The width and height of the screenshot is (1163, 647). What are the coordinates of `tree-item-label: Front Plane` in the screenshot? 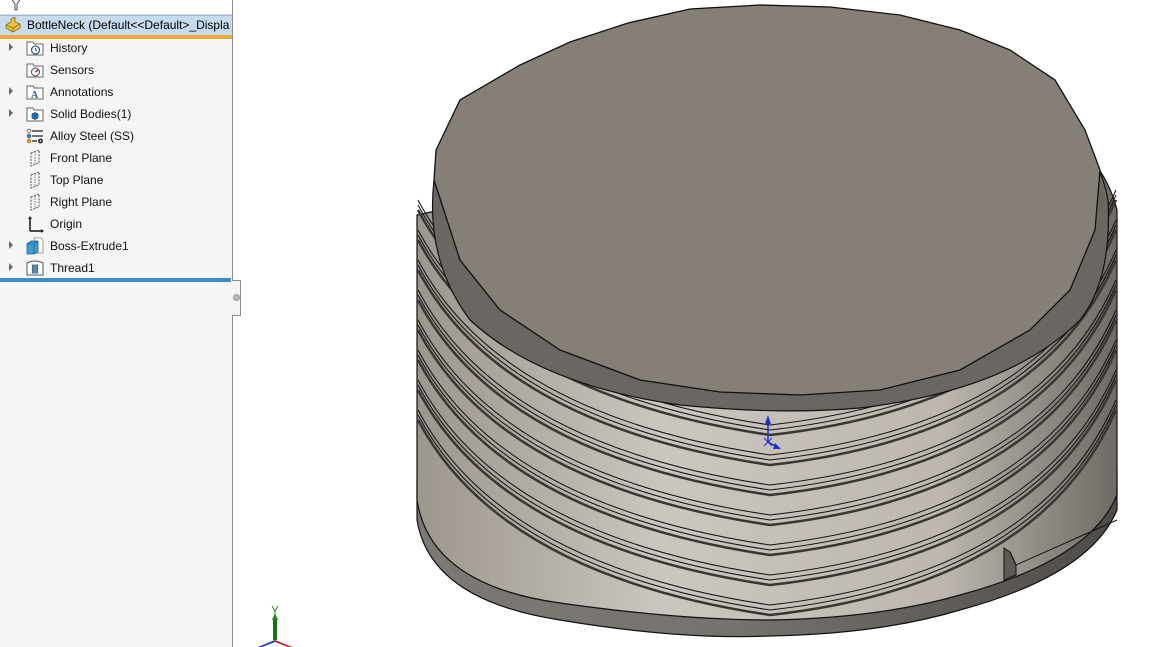 It's located at (81, 158).